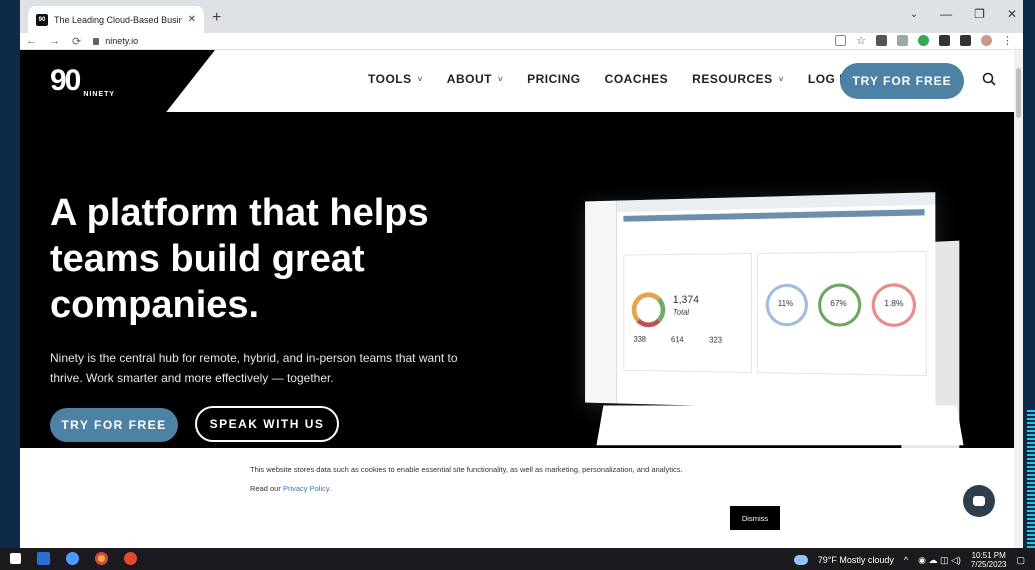  Describe the element at coordinates (939, 560) in the screenshot. I see `tray-icons: ◉ ☁ ◫ ◁)` at that location.